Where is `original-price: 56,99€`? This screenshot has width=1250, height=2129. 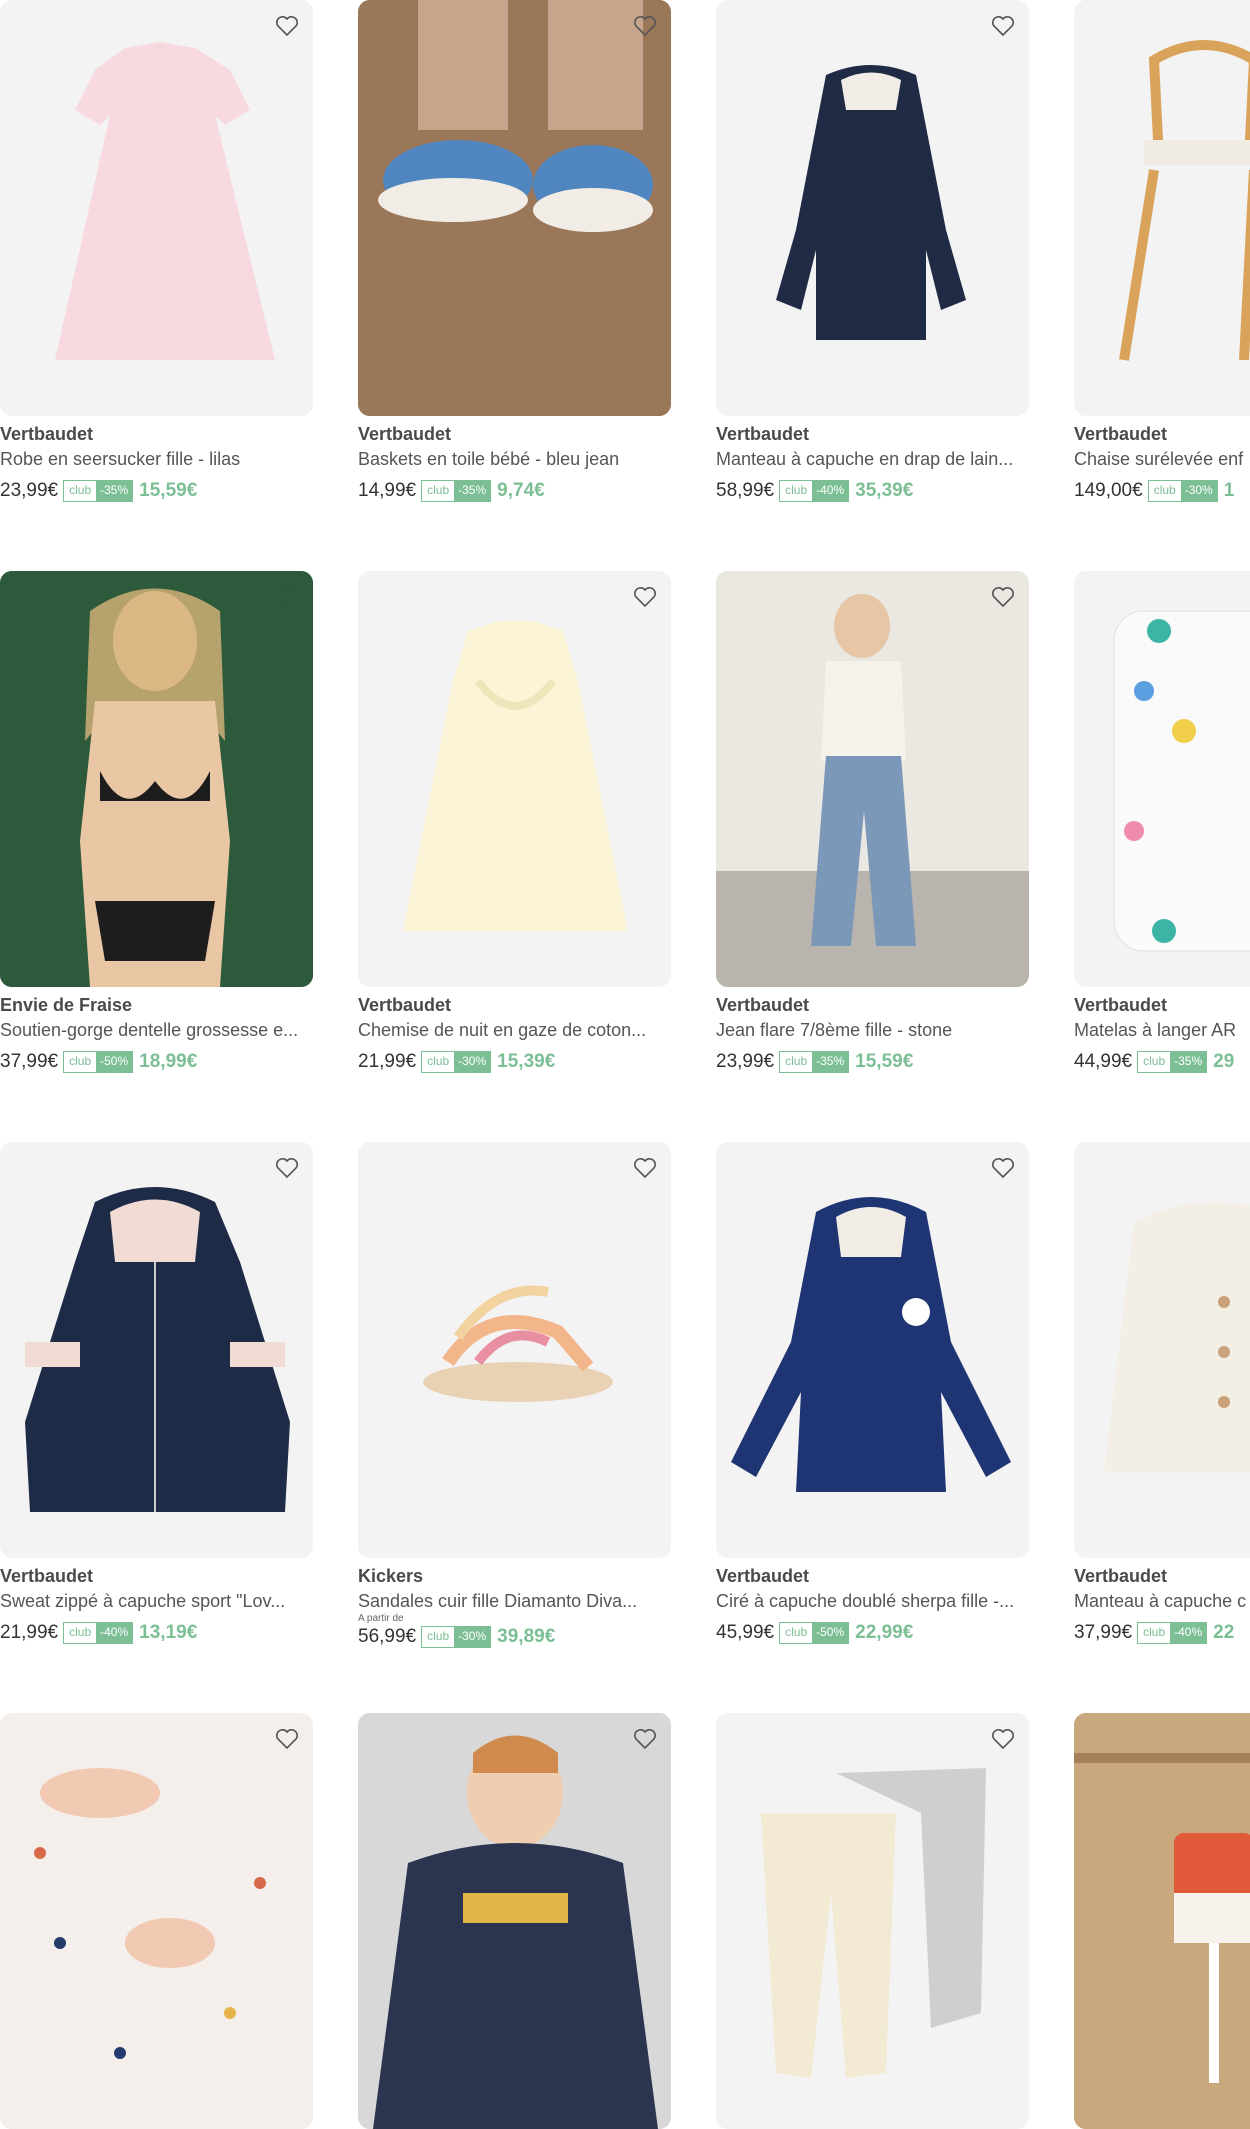 original-price: 56,99€ is located at coordinates (387, 1636).